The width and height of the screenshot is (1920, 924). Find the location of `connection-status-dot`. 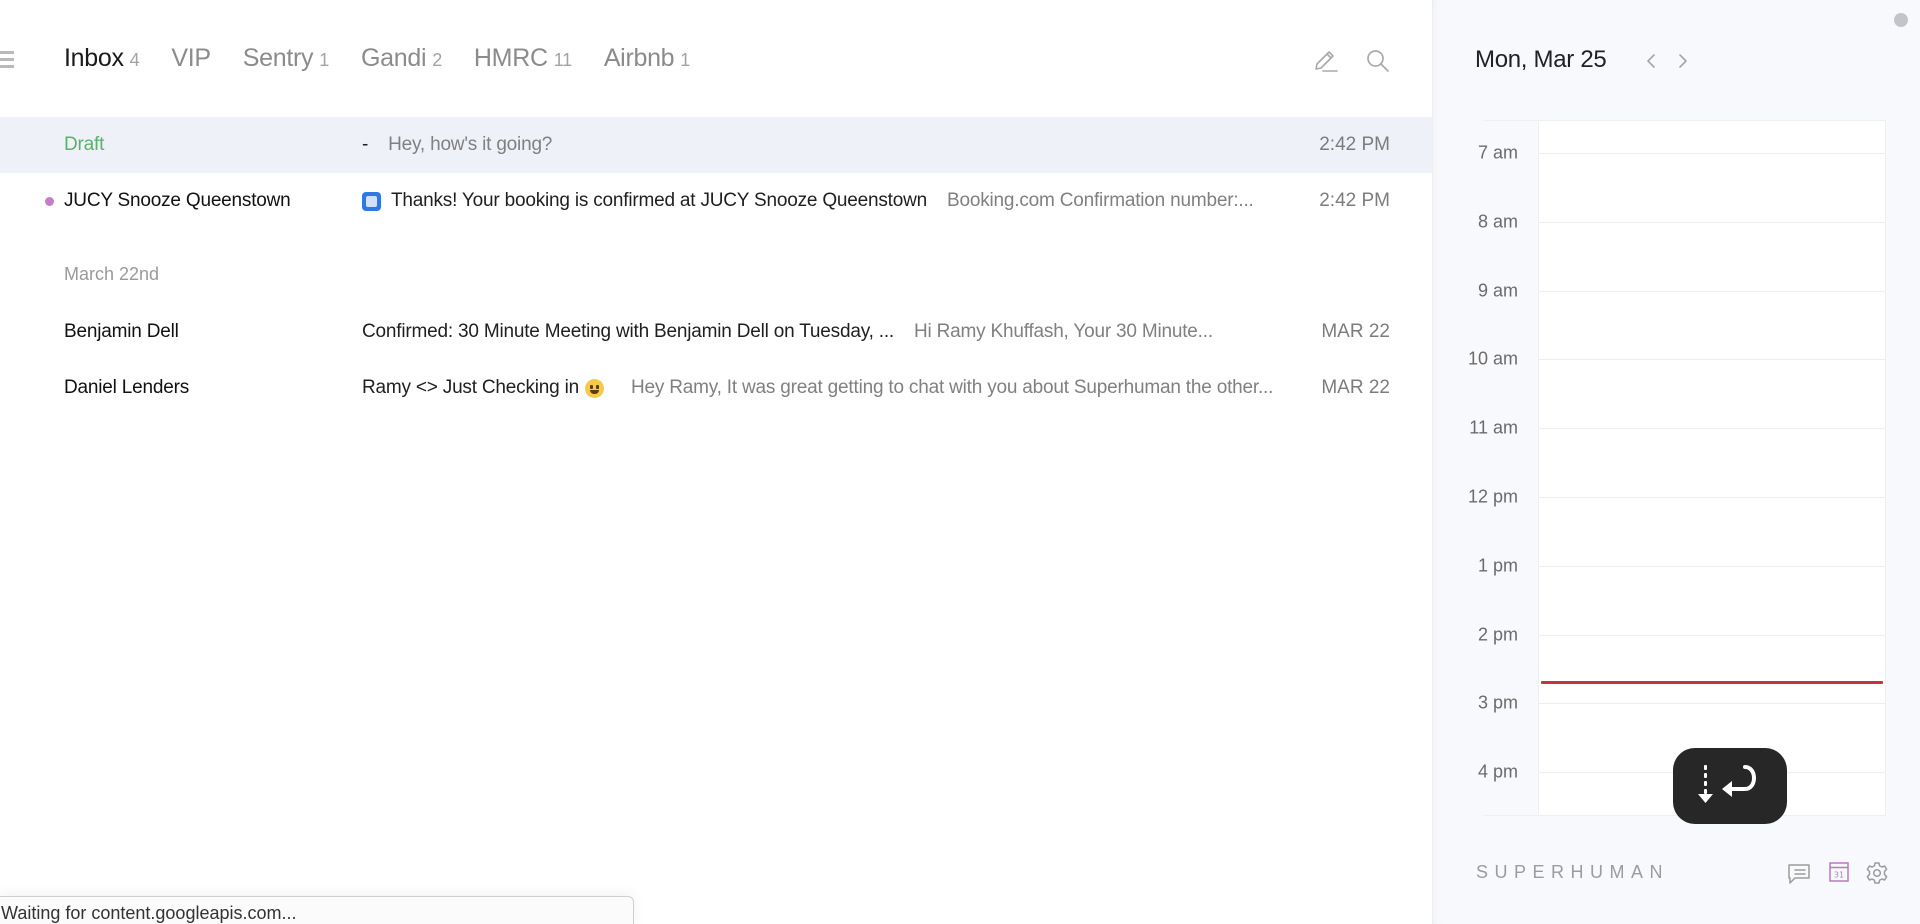

connection-status-dot is located at coordinates (1901, 20).